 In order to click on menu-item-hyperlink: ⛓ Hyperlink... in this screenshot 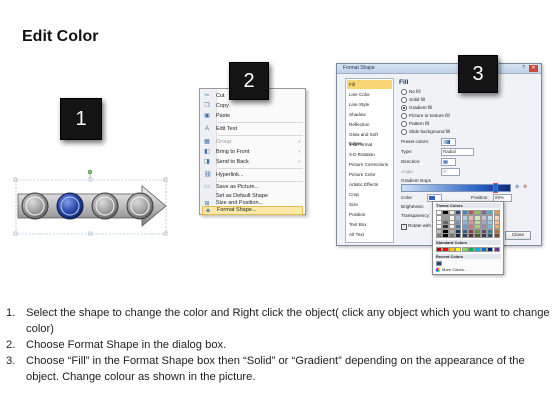, I will do `click(252, 175)`.